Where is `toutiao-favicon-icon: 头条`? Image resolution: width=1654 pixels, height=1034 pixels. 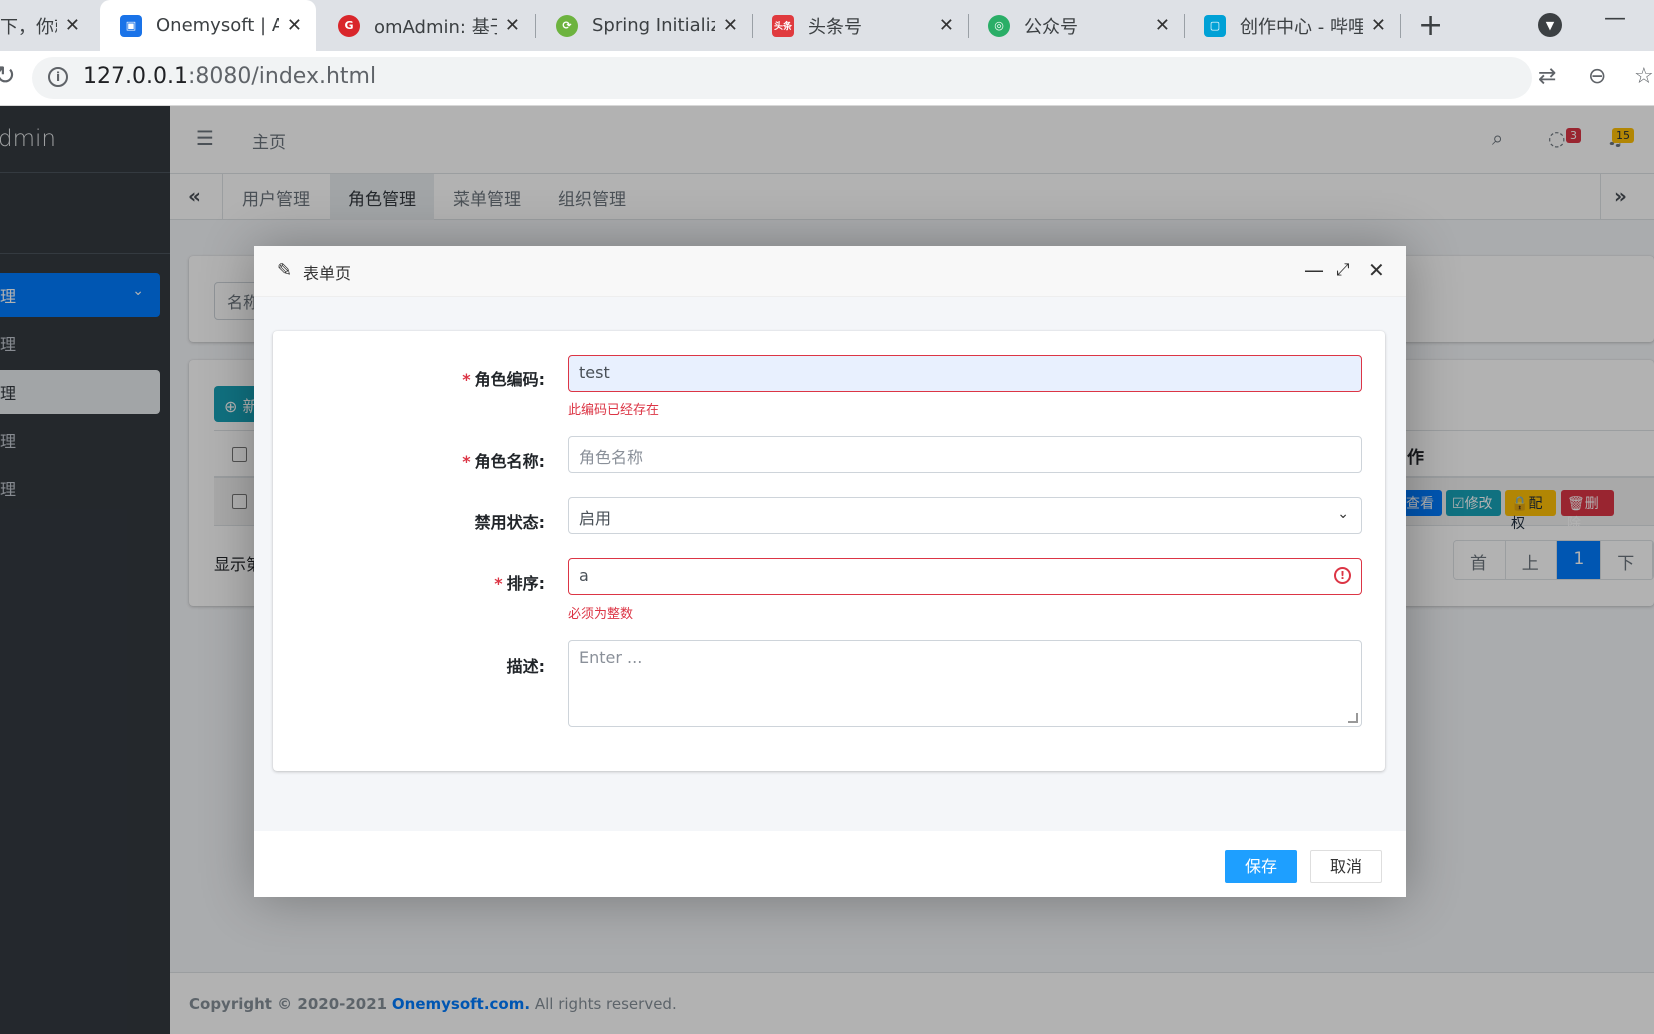
toutiao-favicon-icon: 头条 is located at coordinates (783, 25).